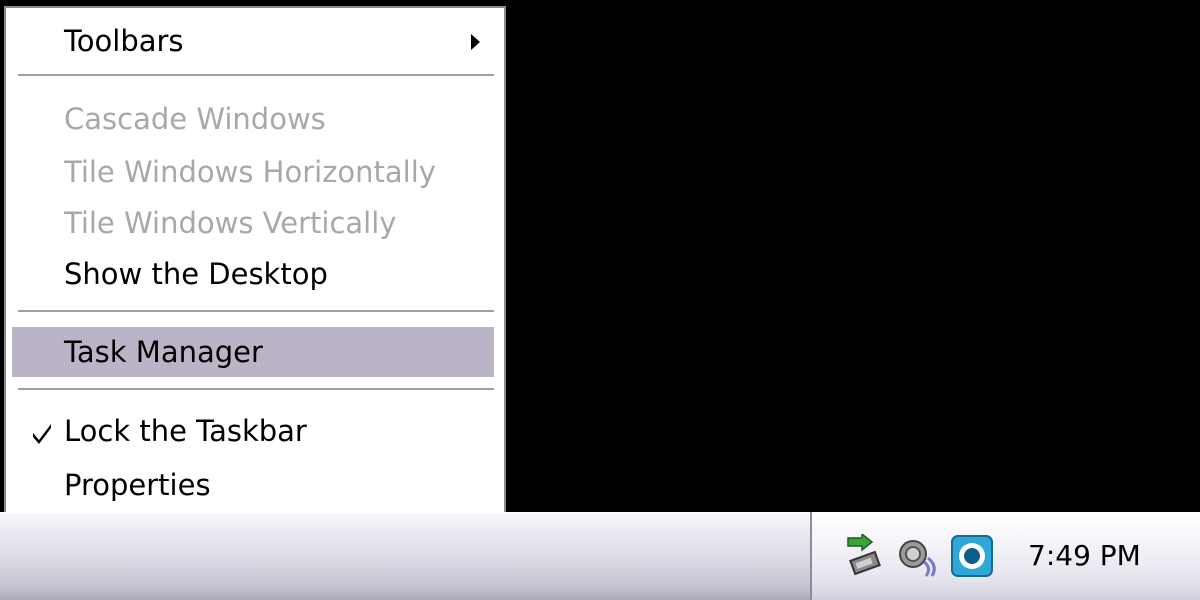 This screenshot has width=1200, height=600. I want to click on menu-item-label: Tile Windows Horizontally, so click(250, 172).